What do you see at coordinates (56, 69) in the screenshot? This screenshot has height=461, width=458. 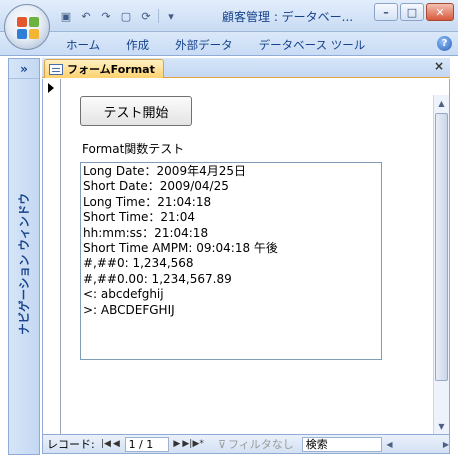 I see `form-icon` at bounding box center [56, 69].